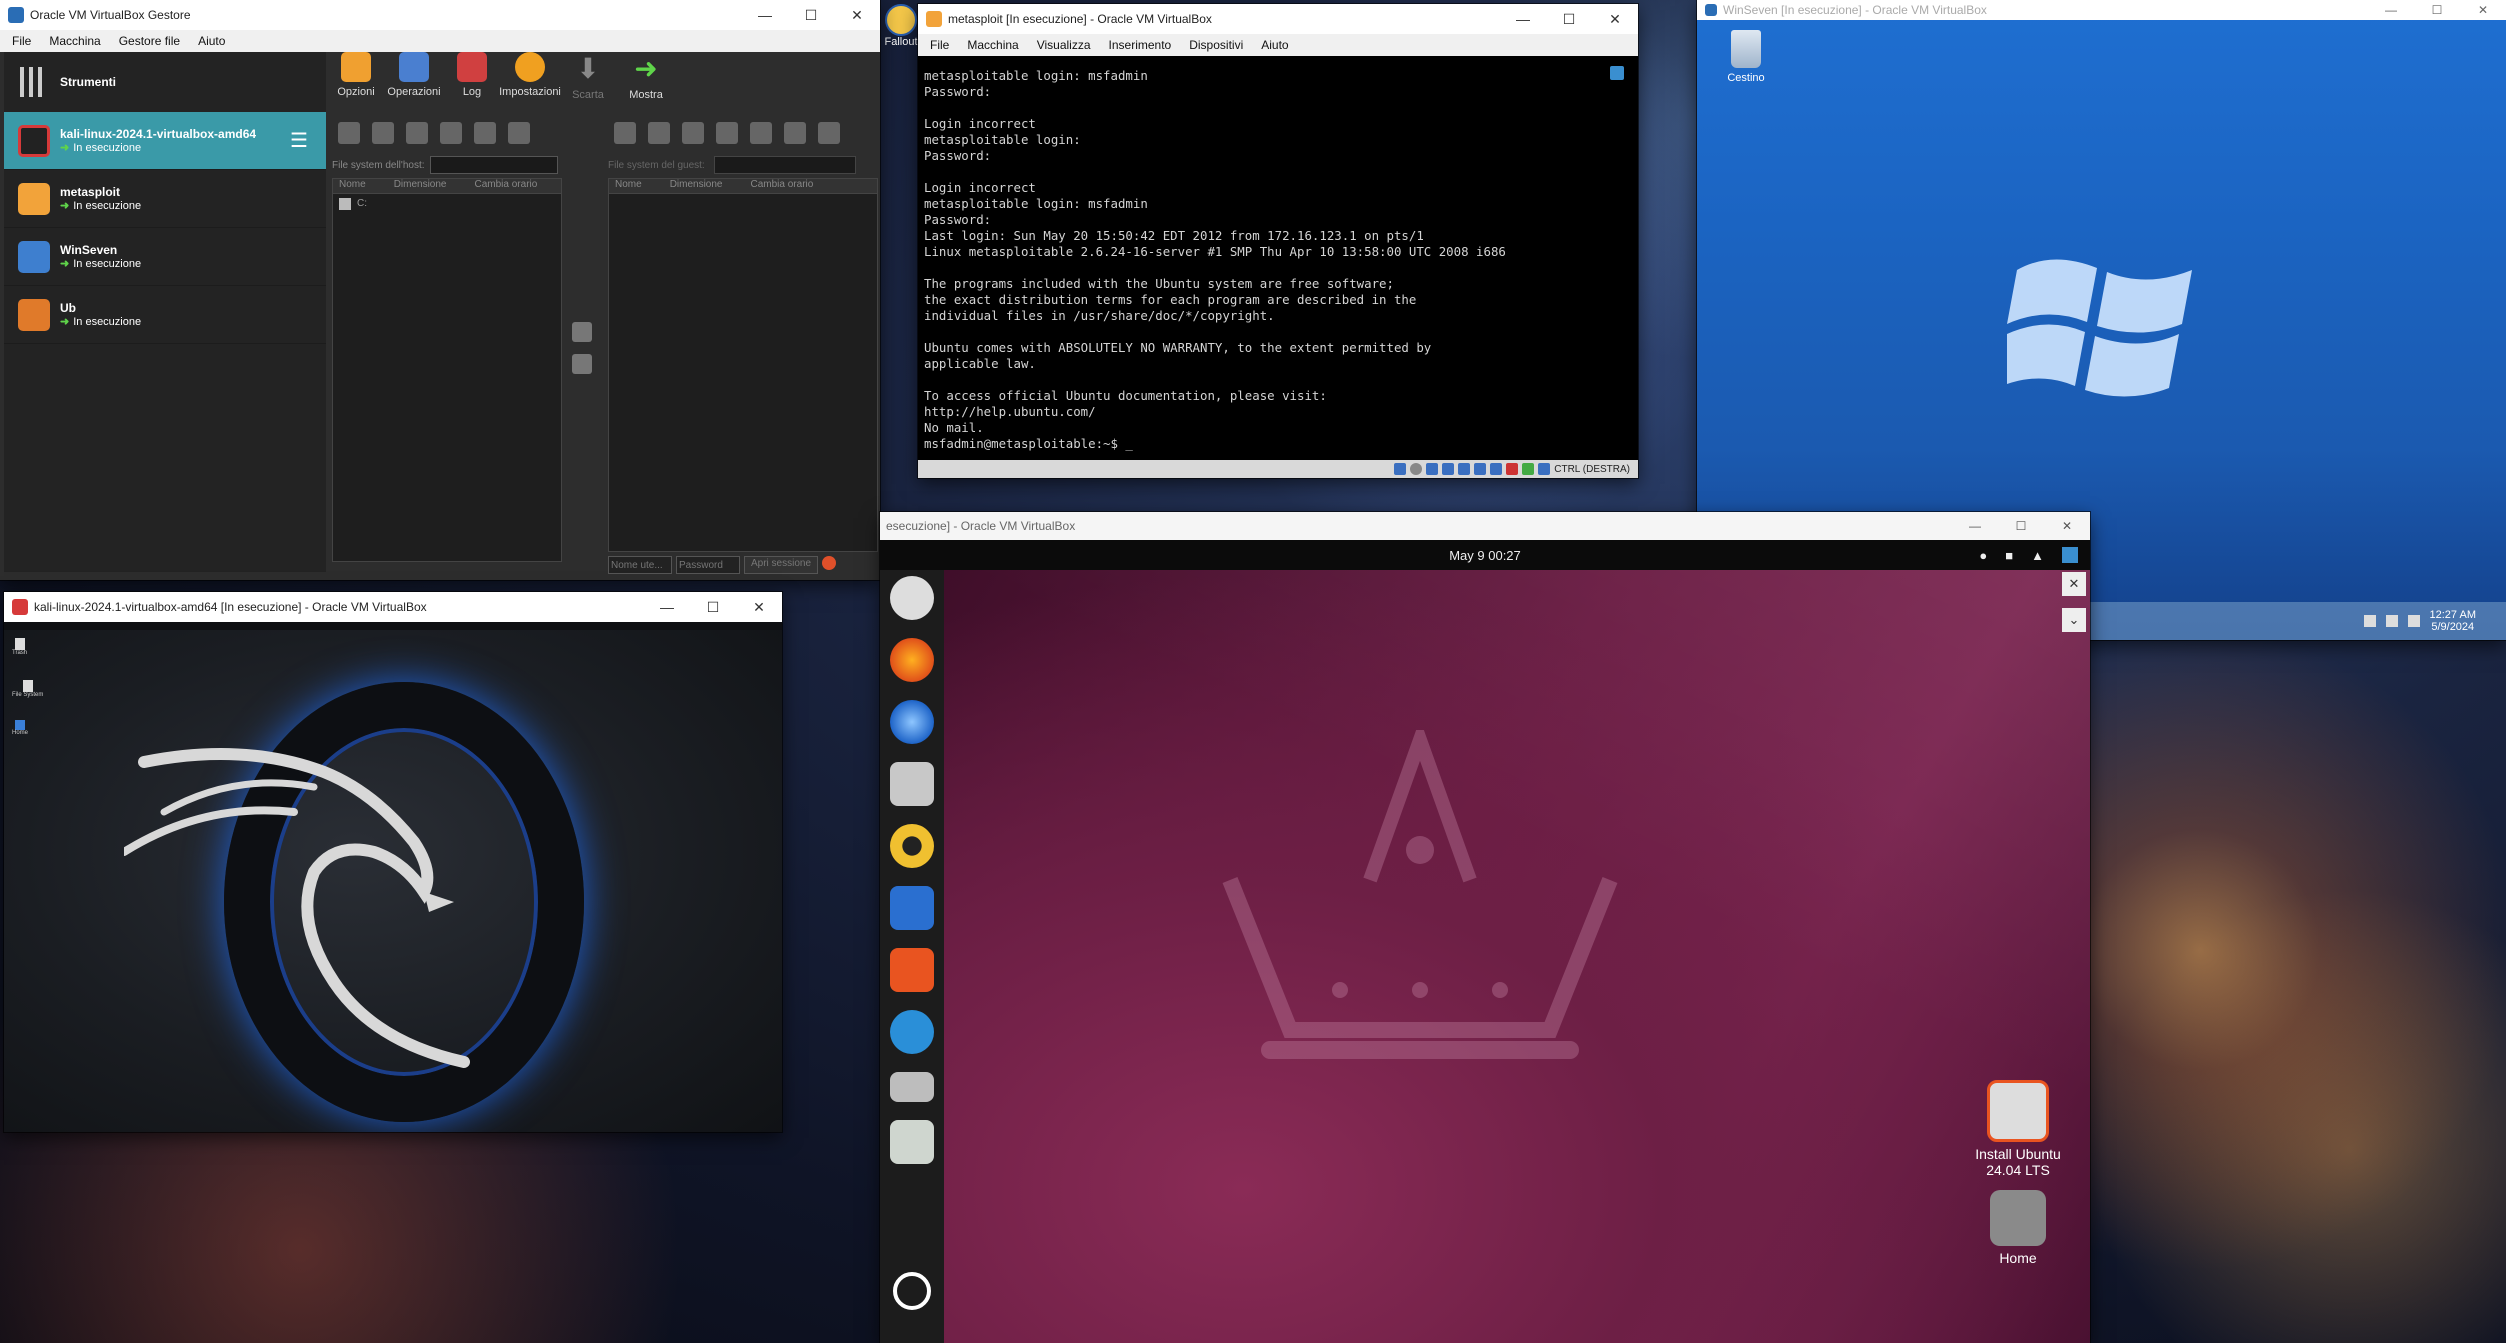  I want to click on settings-button: Impostazioni, so click(530, 83).